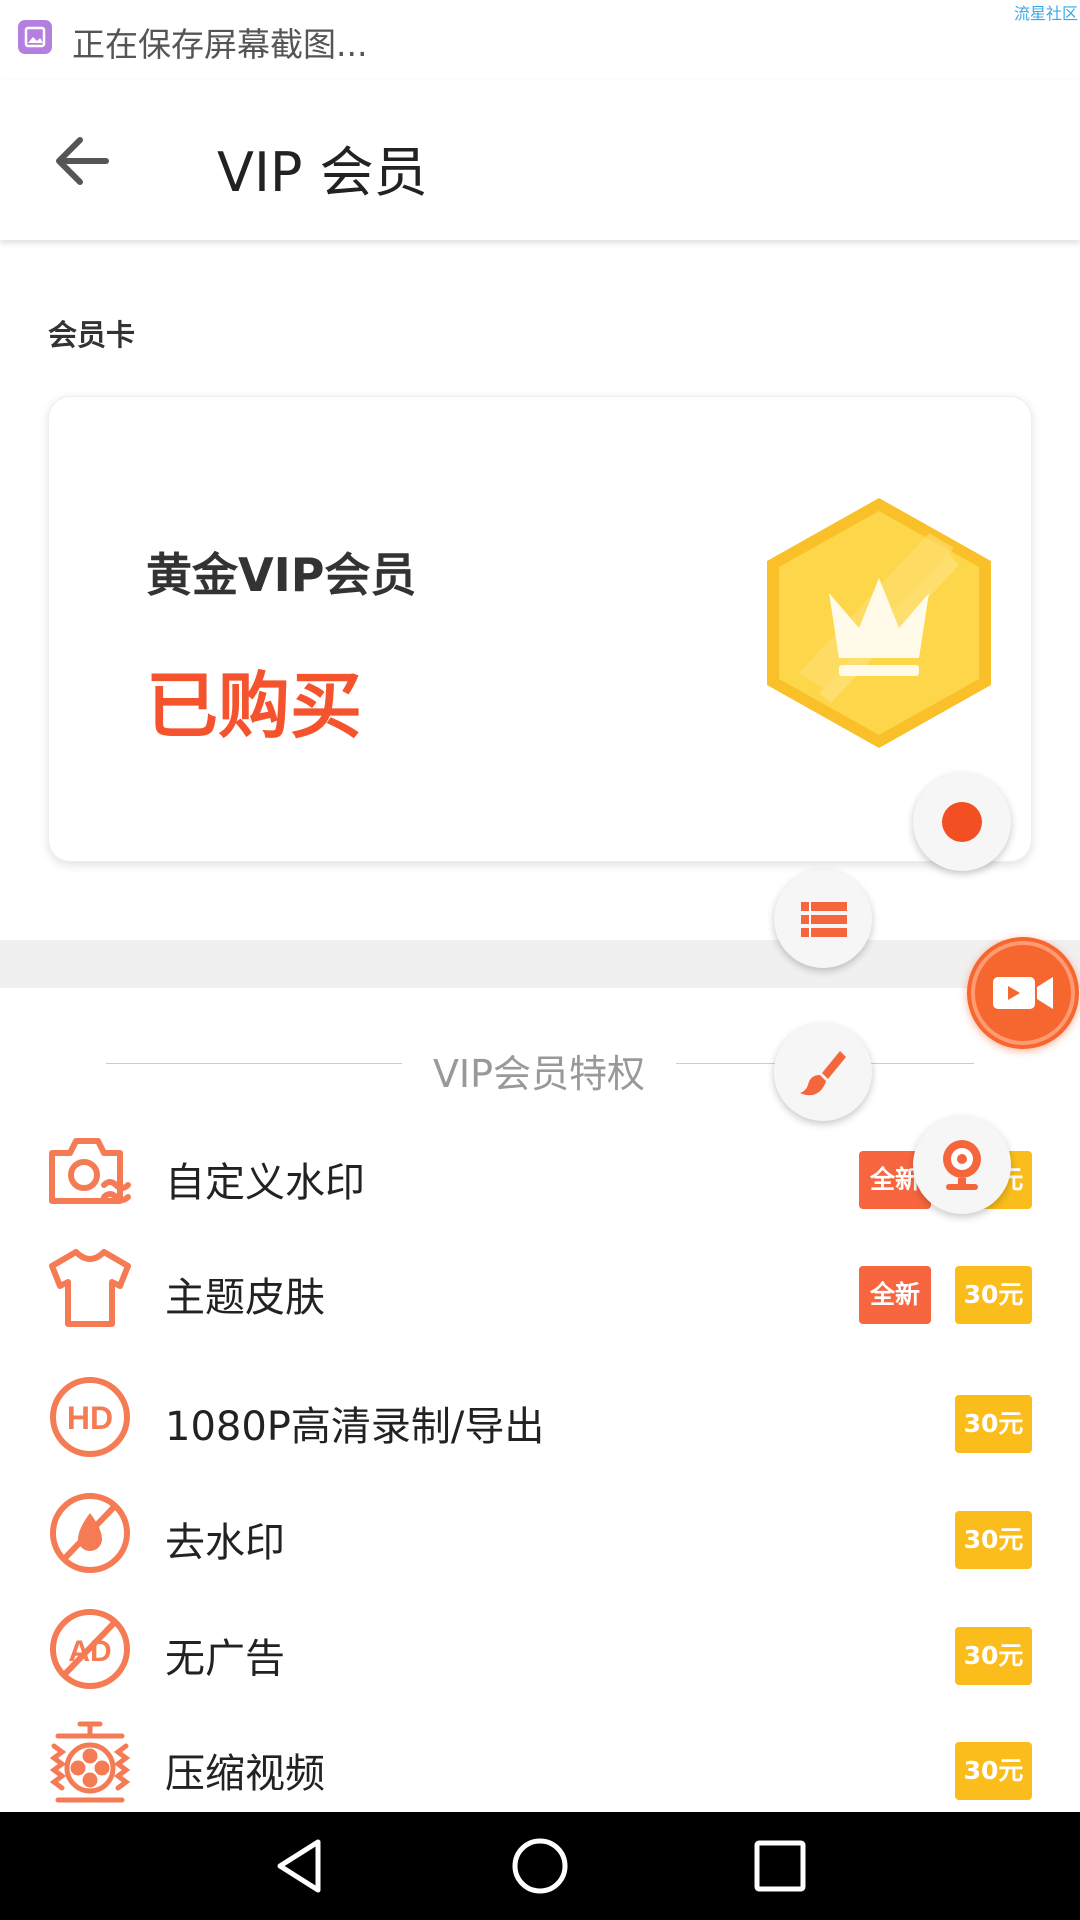  I want to click on brush-button, so click(823, 1072).